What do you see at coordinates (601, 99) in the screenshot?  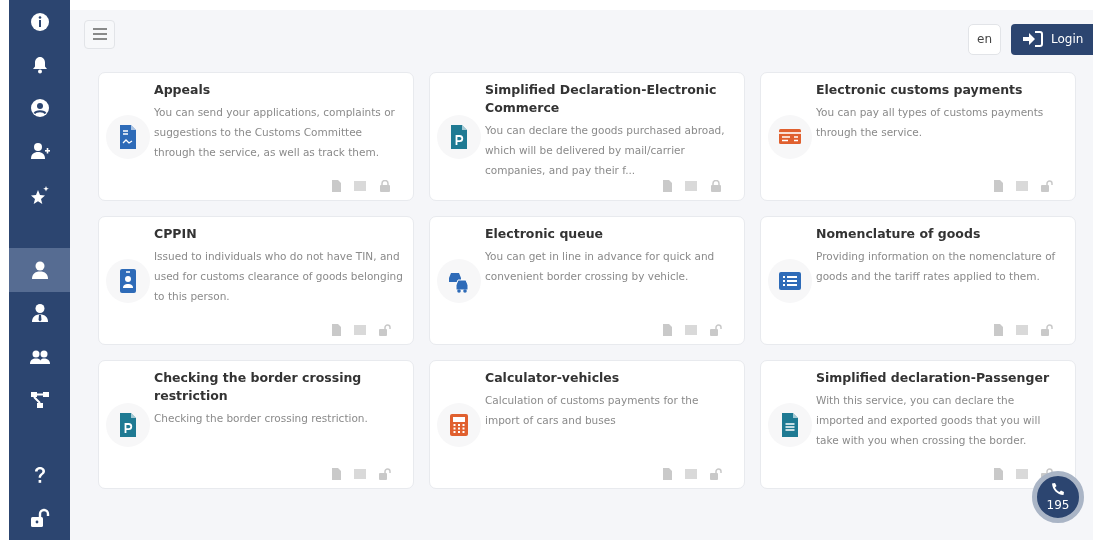 I see `service-title: Simplified Declaration-Electronic Commerce` at bounding box center [601, 99].